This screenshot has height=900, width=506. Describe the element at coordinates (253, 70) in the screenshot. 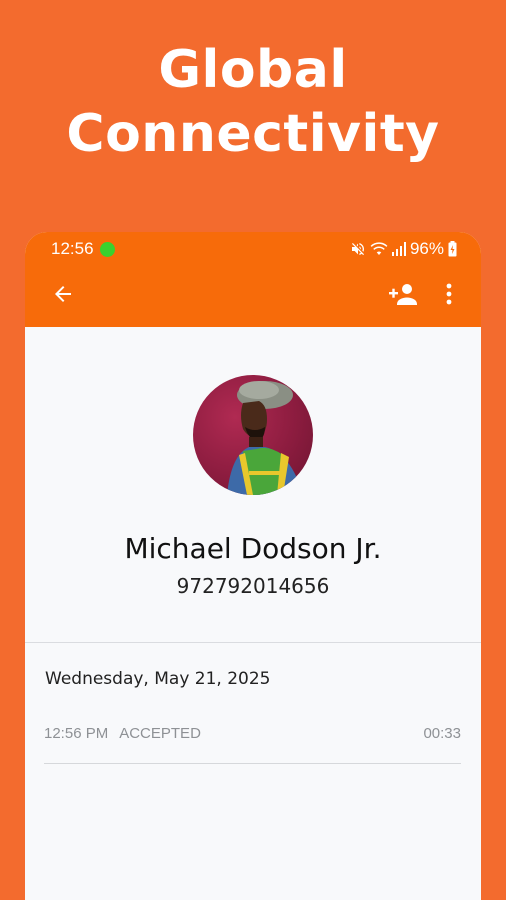

I see `promo-title-line1: Global` at that location.